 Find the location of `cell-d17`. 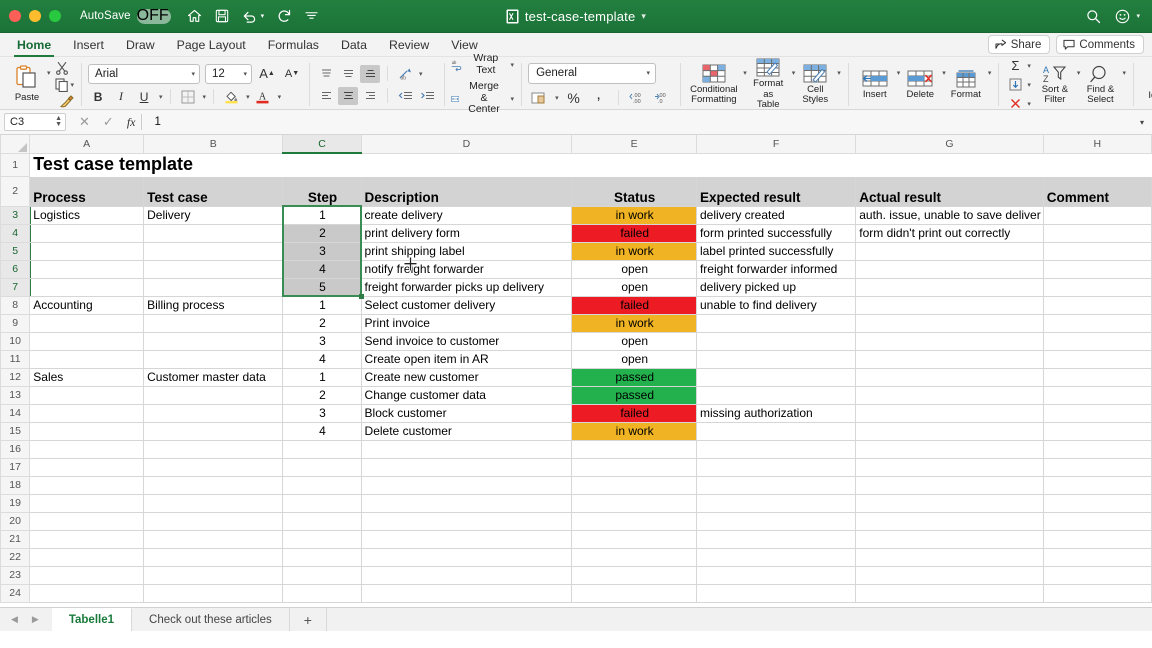

cell-d17 is located at coordinates (466, 467).